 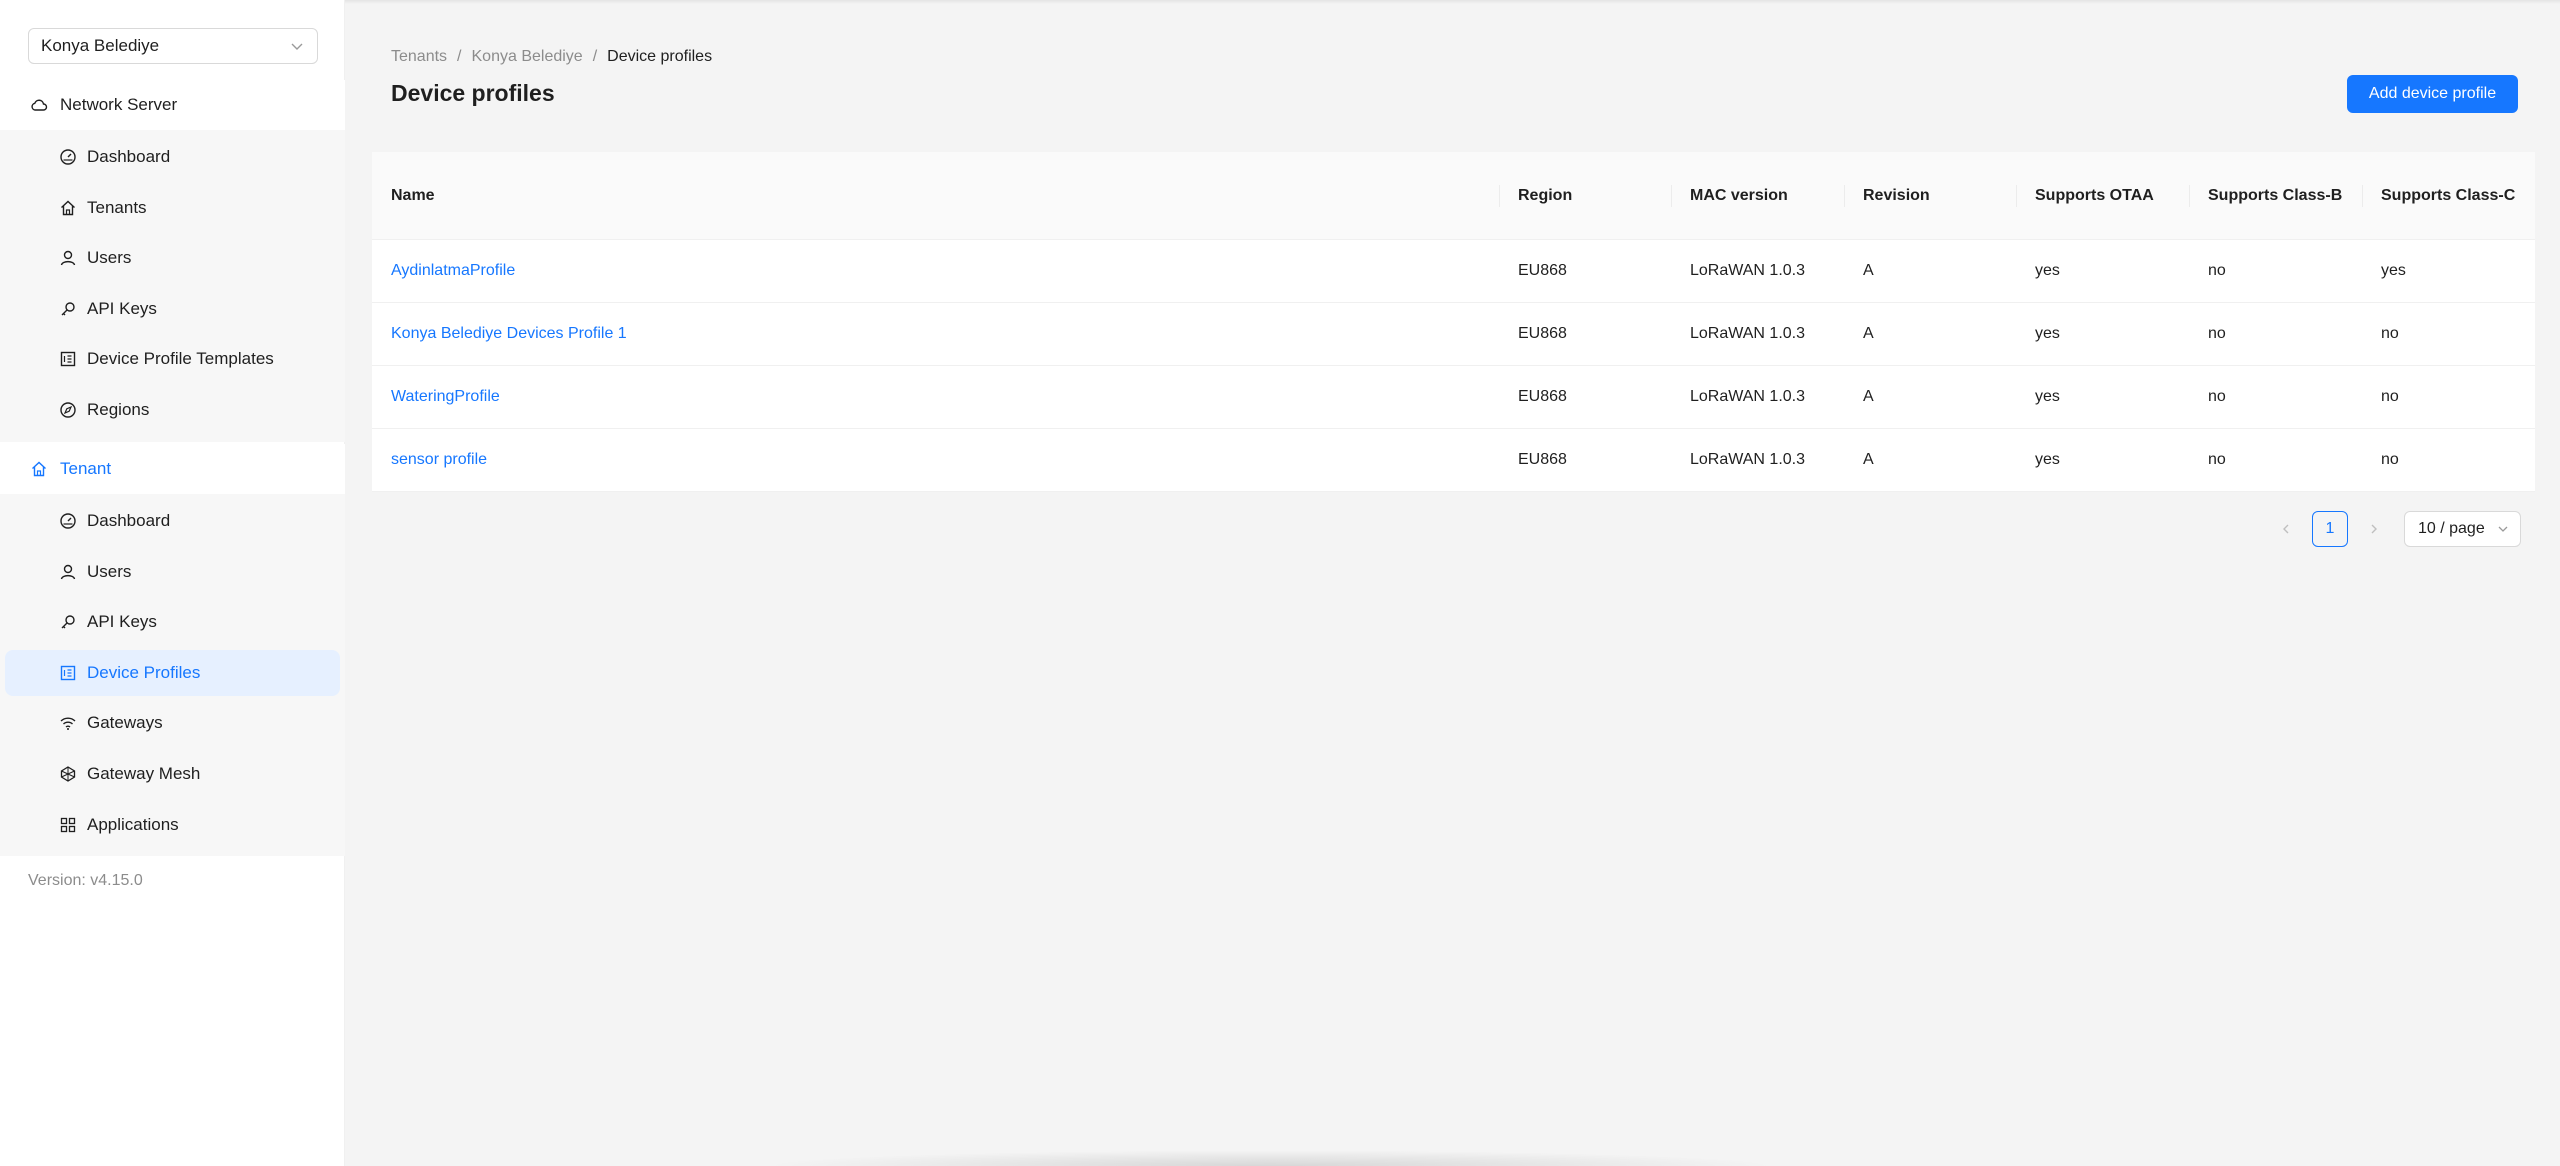 What do you see at coordinates (1280, 2) in the screenshot?
I see `top-shadow` at bounding box center [1280, 2].